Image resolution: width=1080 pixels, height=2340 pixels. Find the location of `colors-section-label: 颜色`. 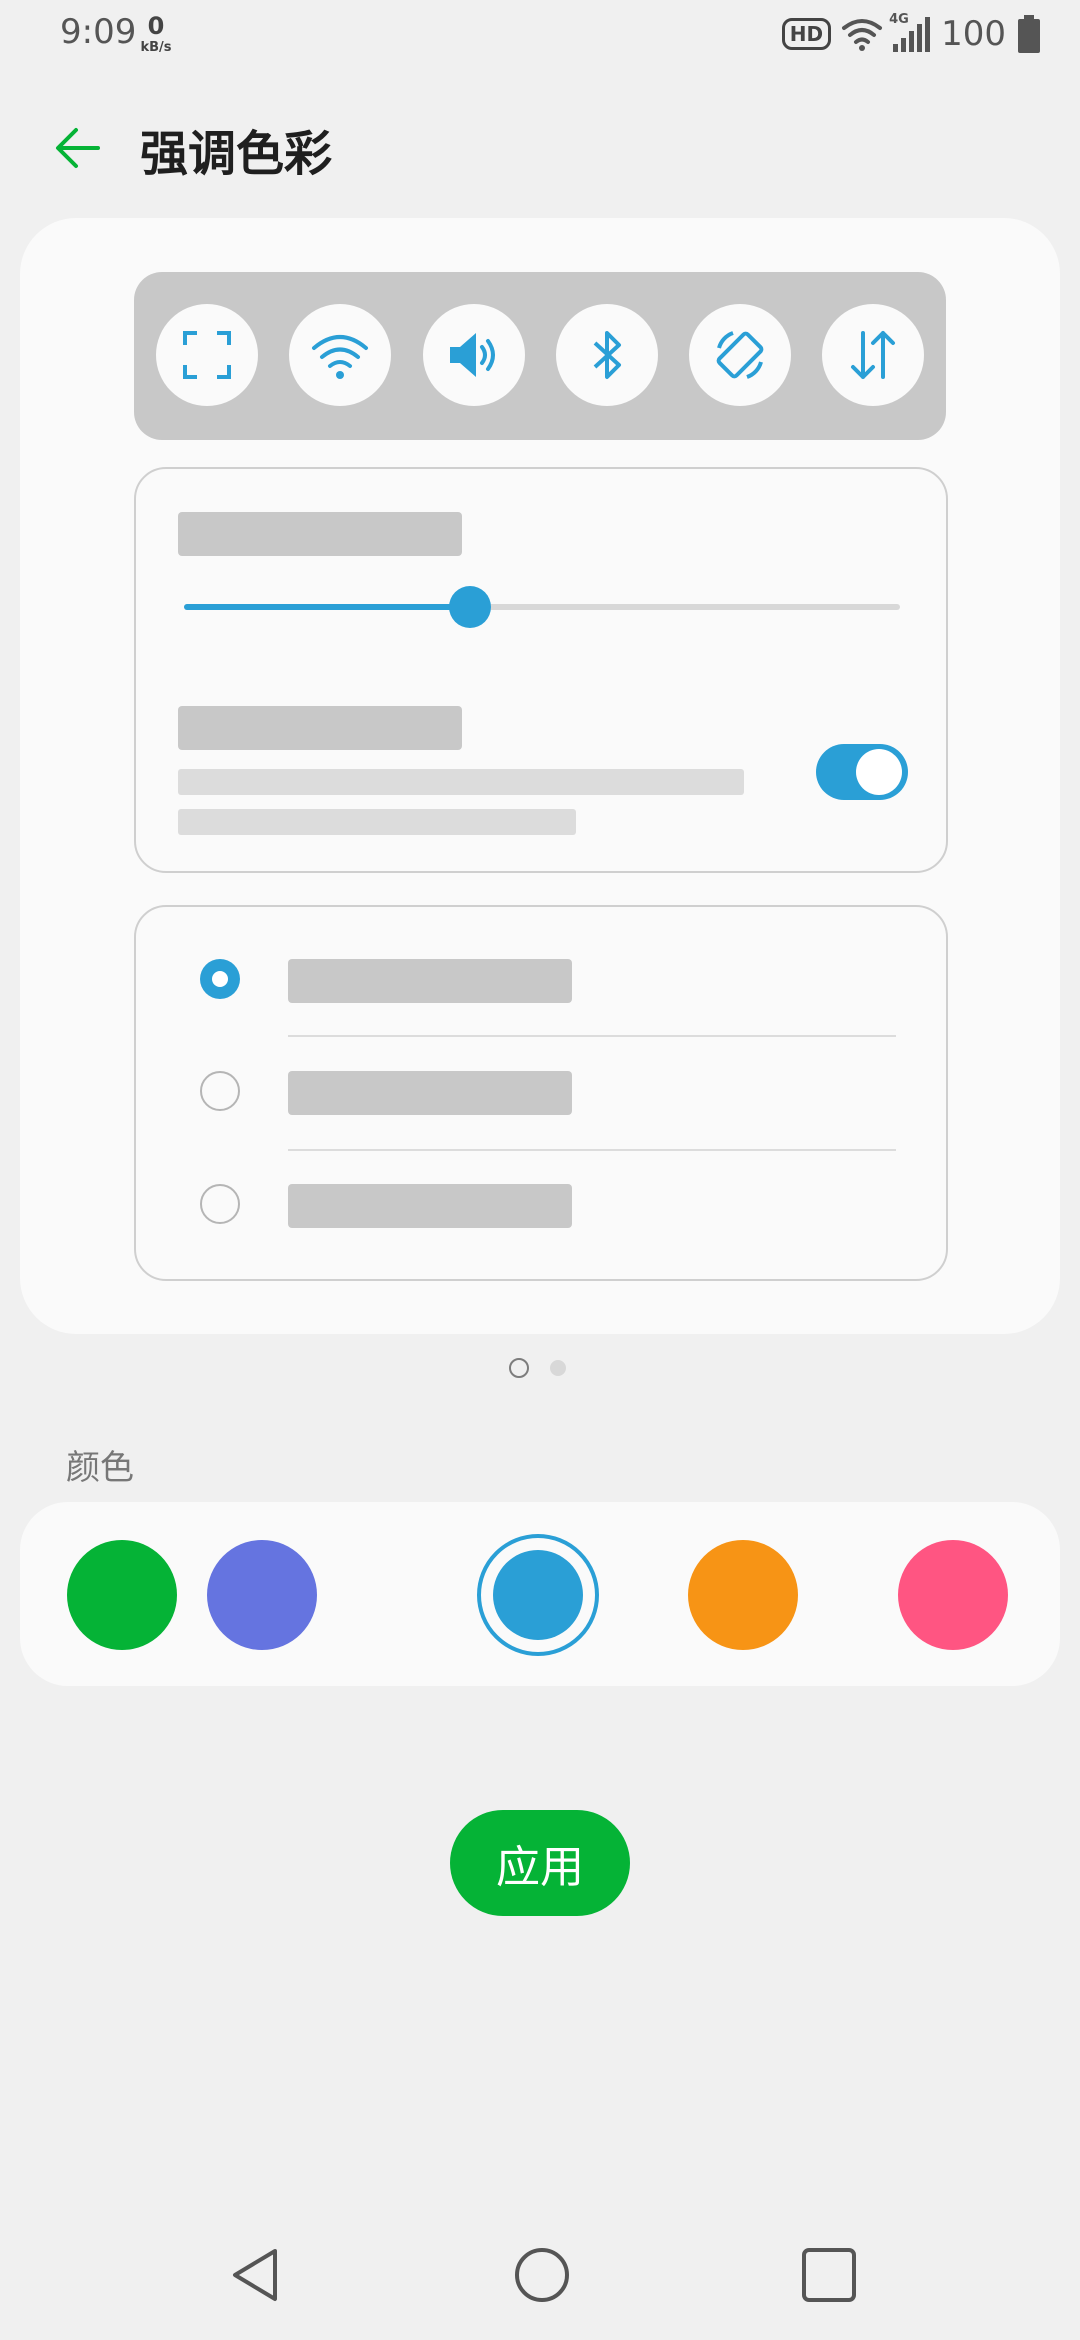

colors-section-label: 颜色 is located at coordinates (100, 1468).